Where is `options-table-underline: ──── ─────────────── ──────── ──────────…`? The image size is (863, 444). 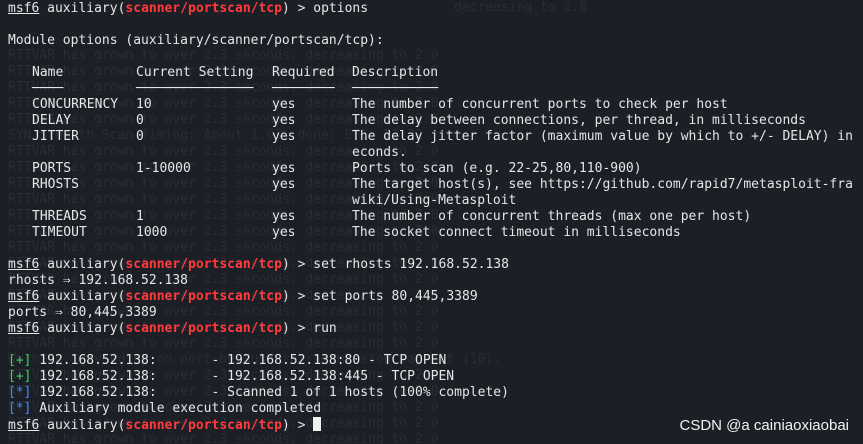 options-table-underline: ──── ─────────────── ──────── ──────────… is located at coordinates (435, 89).